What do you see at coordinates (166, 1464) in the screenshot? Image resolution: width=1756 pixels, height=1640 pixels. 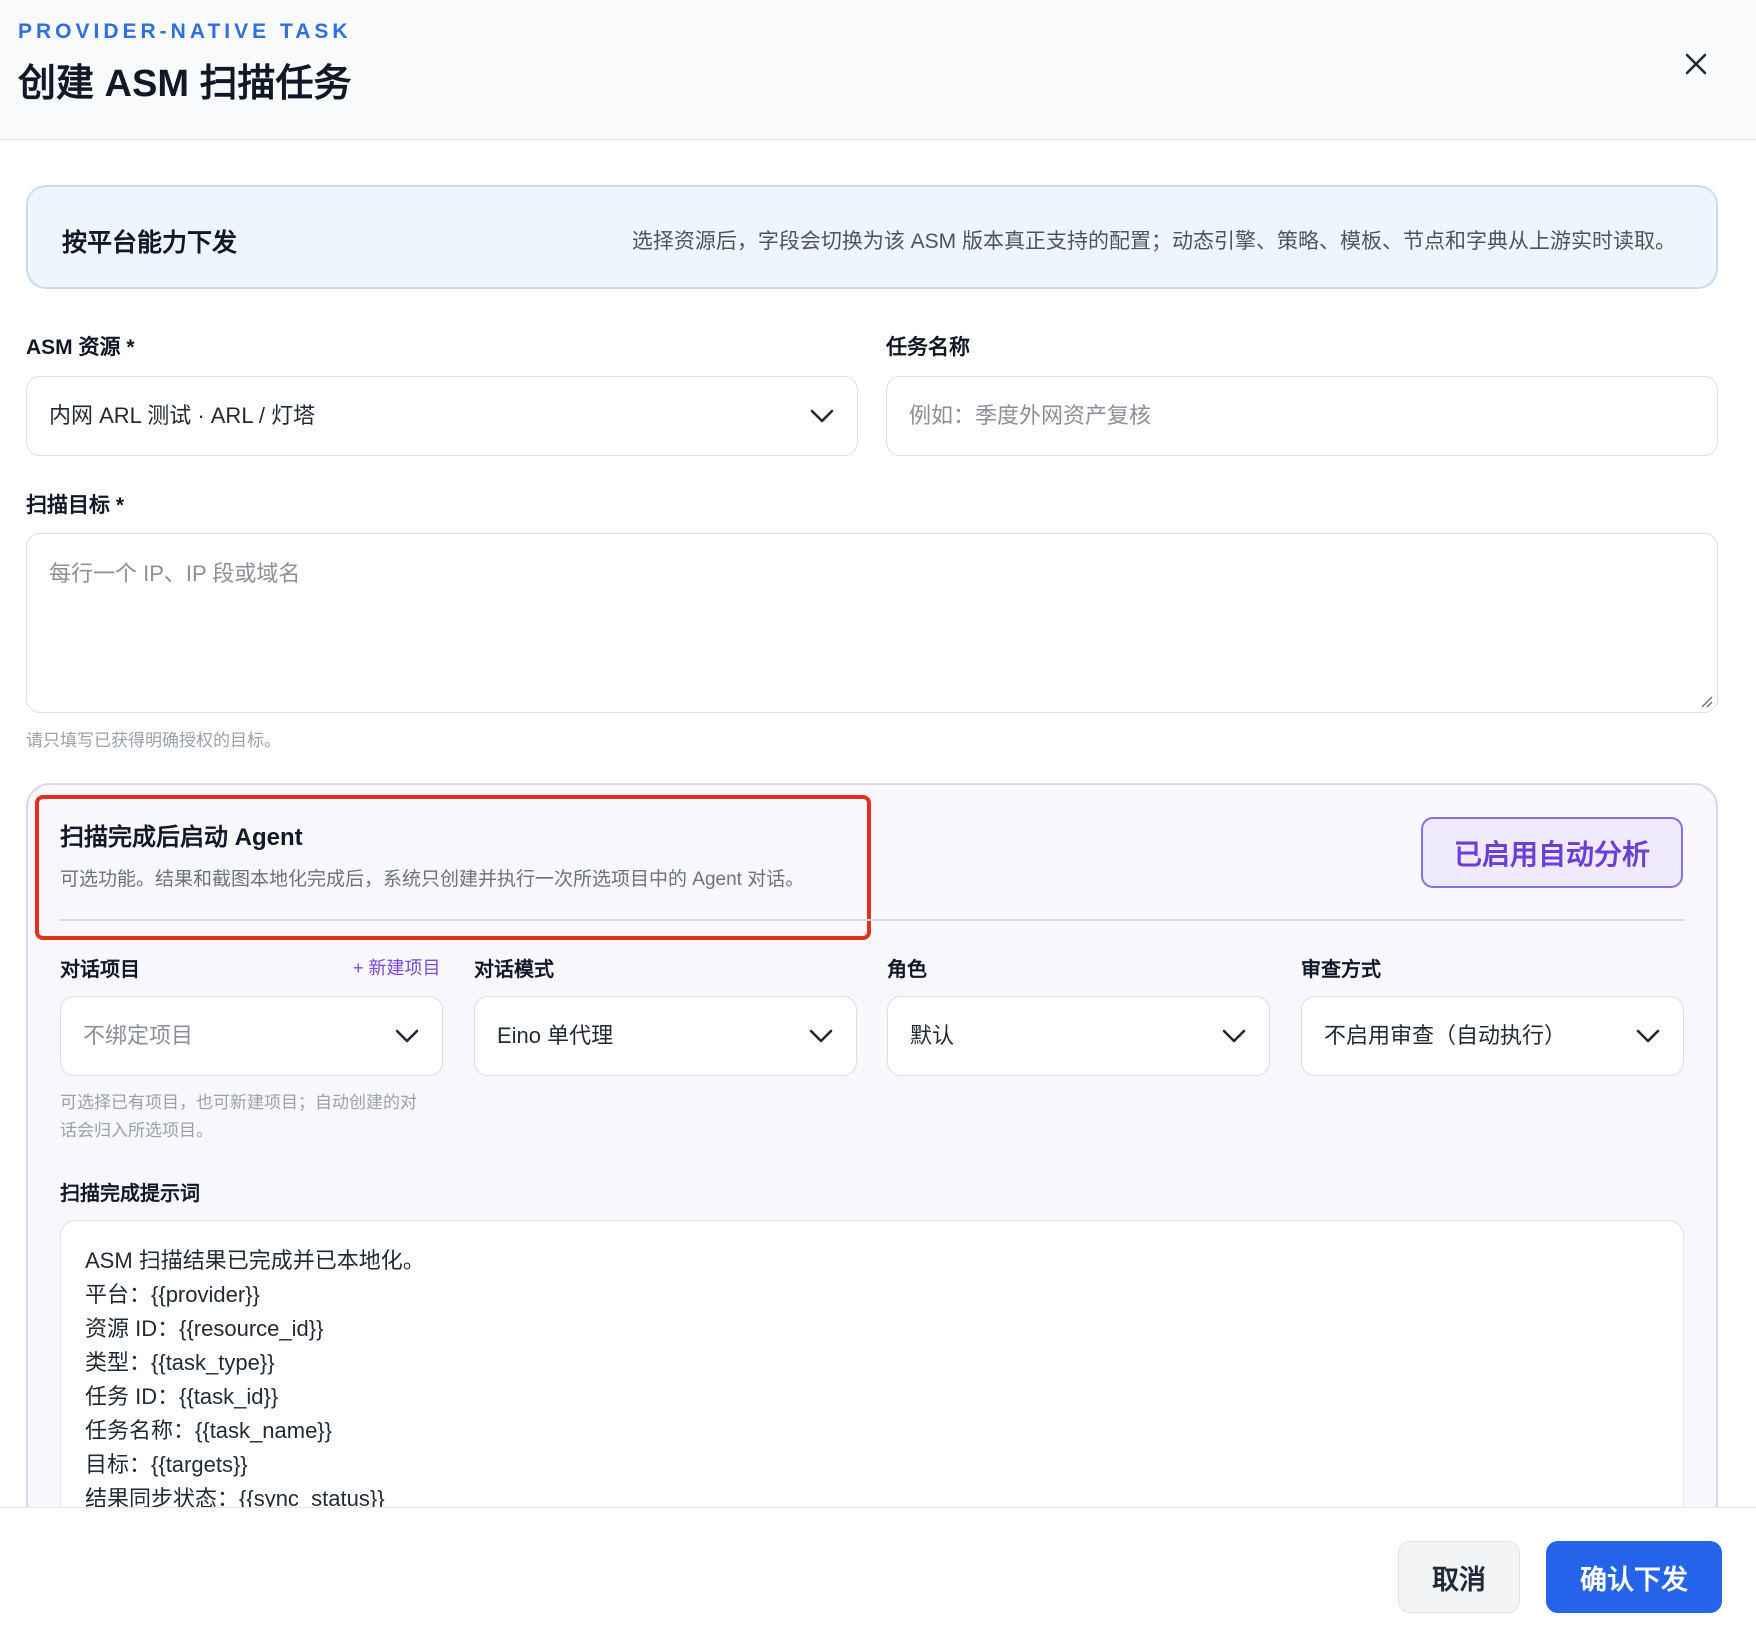 I see `prompt-line: 目标：{{targets}}` at bounding box center [166, 1464].